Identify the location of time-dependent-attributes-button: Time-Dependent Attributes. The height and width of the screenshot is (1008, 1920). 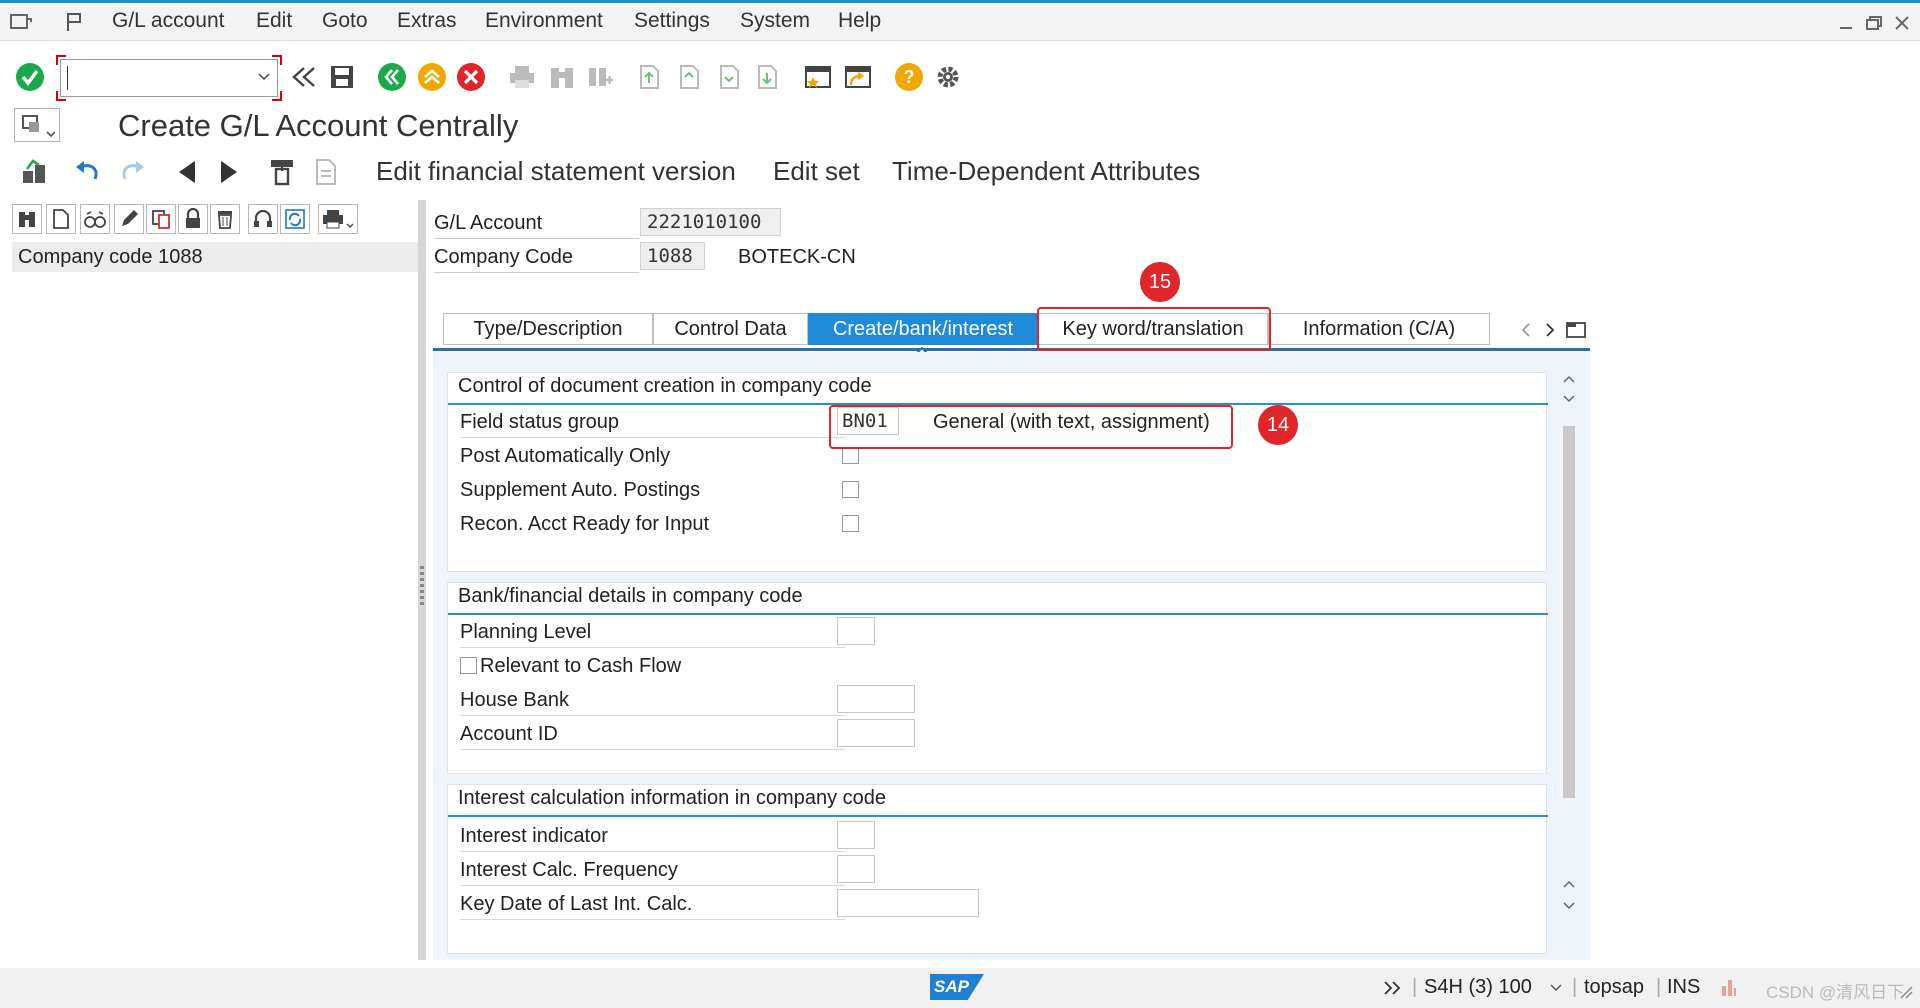
(1046, 171).